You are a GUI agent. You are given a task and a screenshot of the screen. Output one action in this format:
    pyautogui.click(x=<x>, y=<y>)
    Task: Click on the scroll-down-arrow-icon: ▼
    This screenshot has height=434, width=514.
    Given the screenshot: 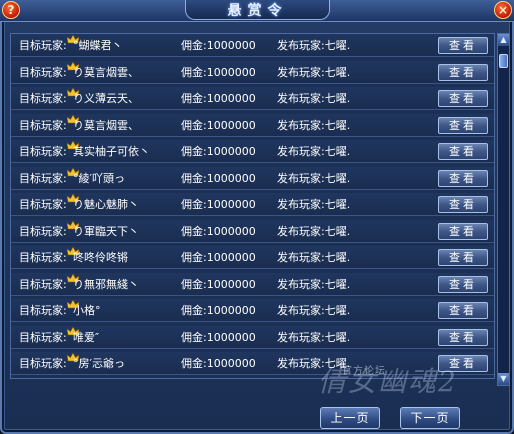 What is the action you would take?
    pyautogui.click(x=503, y=379)
    